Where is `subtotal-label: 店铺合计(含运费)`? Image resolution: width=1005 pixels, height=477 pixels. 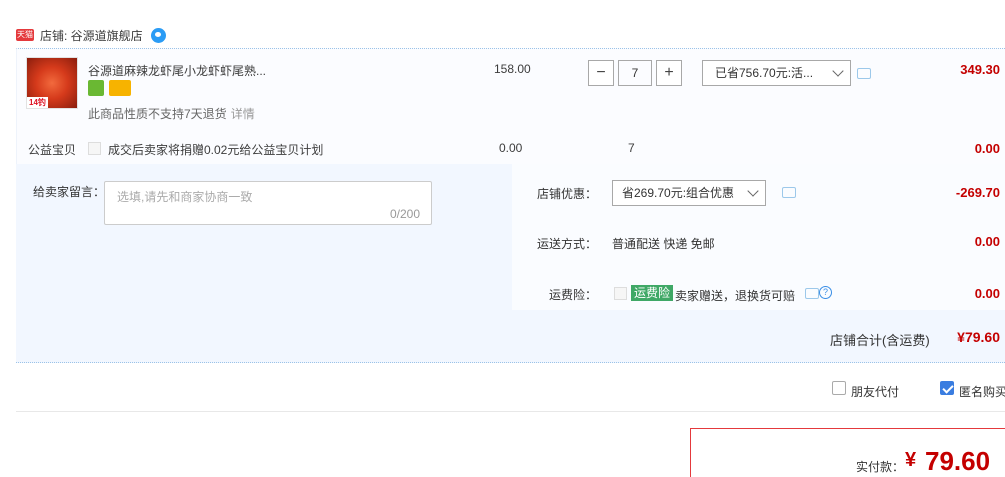 subtotal-label: 店铺合计(含运费) is located at coordinates (880, 340).